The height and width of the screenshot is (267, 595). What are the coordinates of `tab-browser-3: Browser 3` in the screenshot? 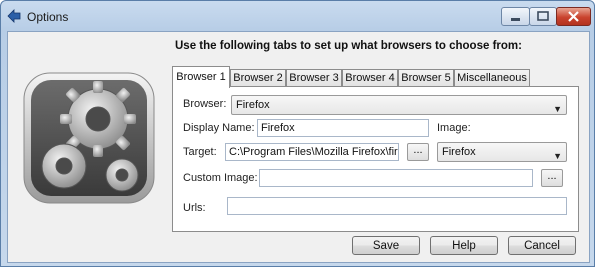 It's located at (314, 78).